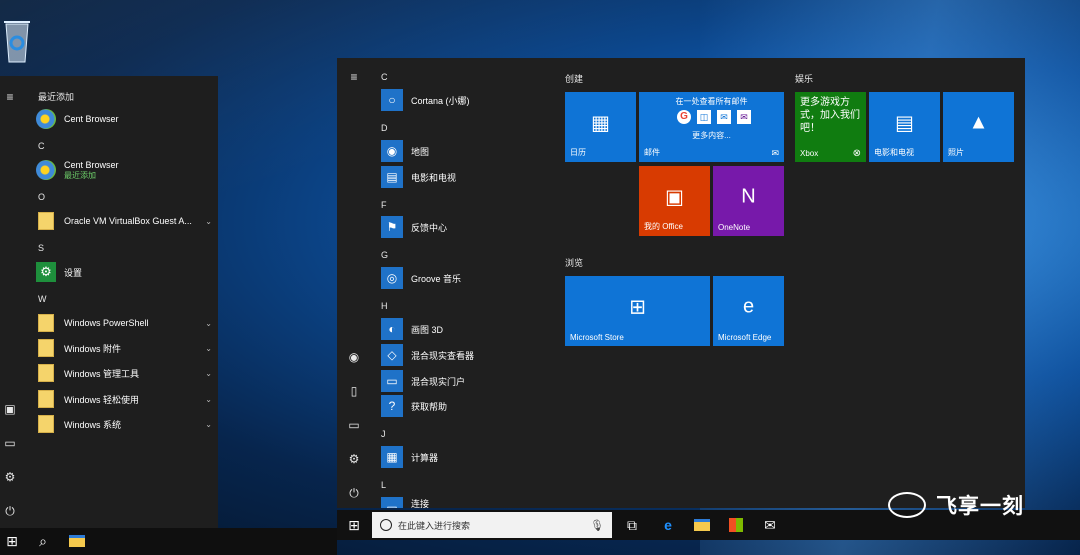 Image resolution: width=1080 pixels, height=555 pixels. Describe the element at coordinates (124, 272) in the screenshot. I see `app-settings: ⚙ 设置` at that location.